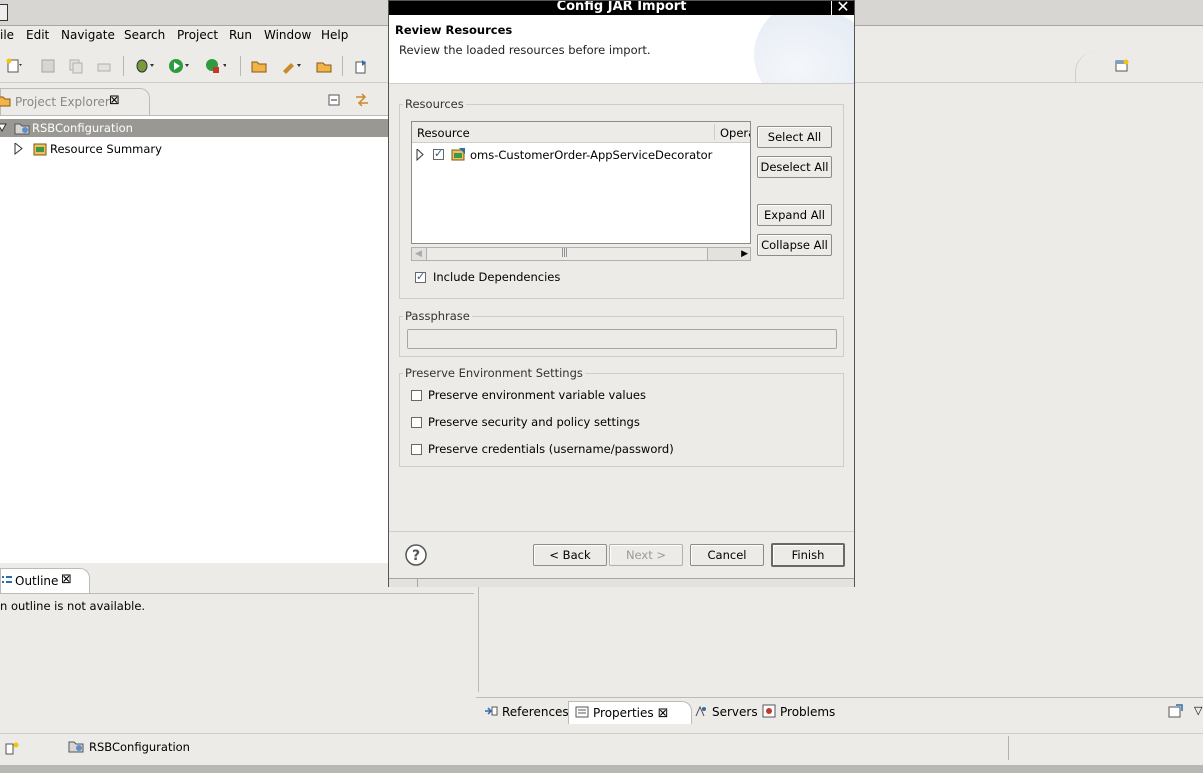 The image size is (1203, 773). What do you see at coordinates (438, 153) in the screenshot?
I see `resource-checkbox` at bounding box center [438, 153].